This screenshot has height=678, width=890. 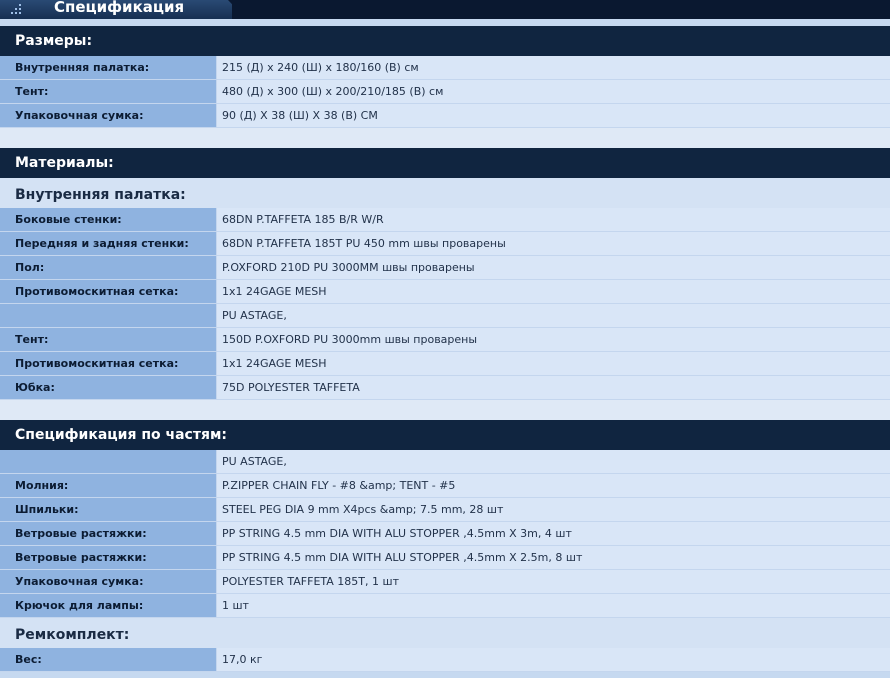 I want to click on grid-dots-icon, so click(x=16, y=10).